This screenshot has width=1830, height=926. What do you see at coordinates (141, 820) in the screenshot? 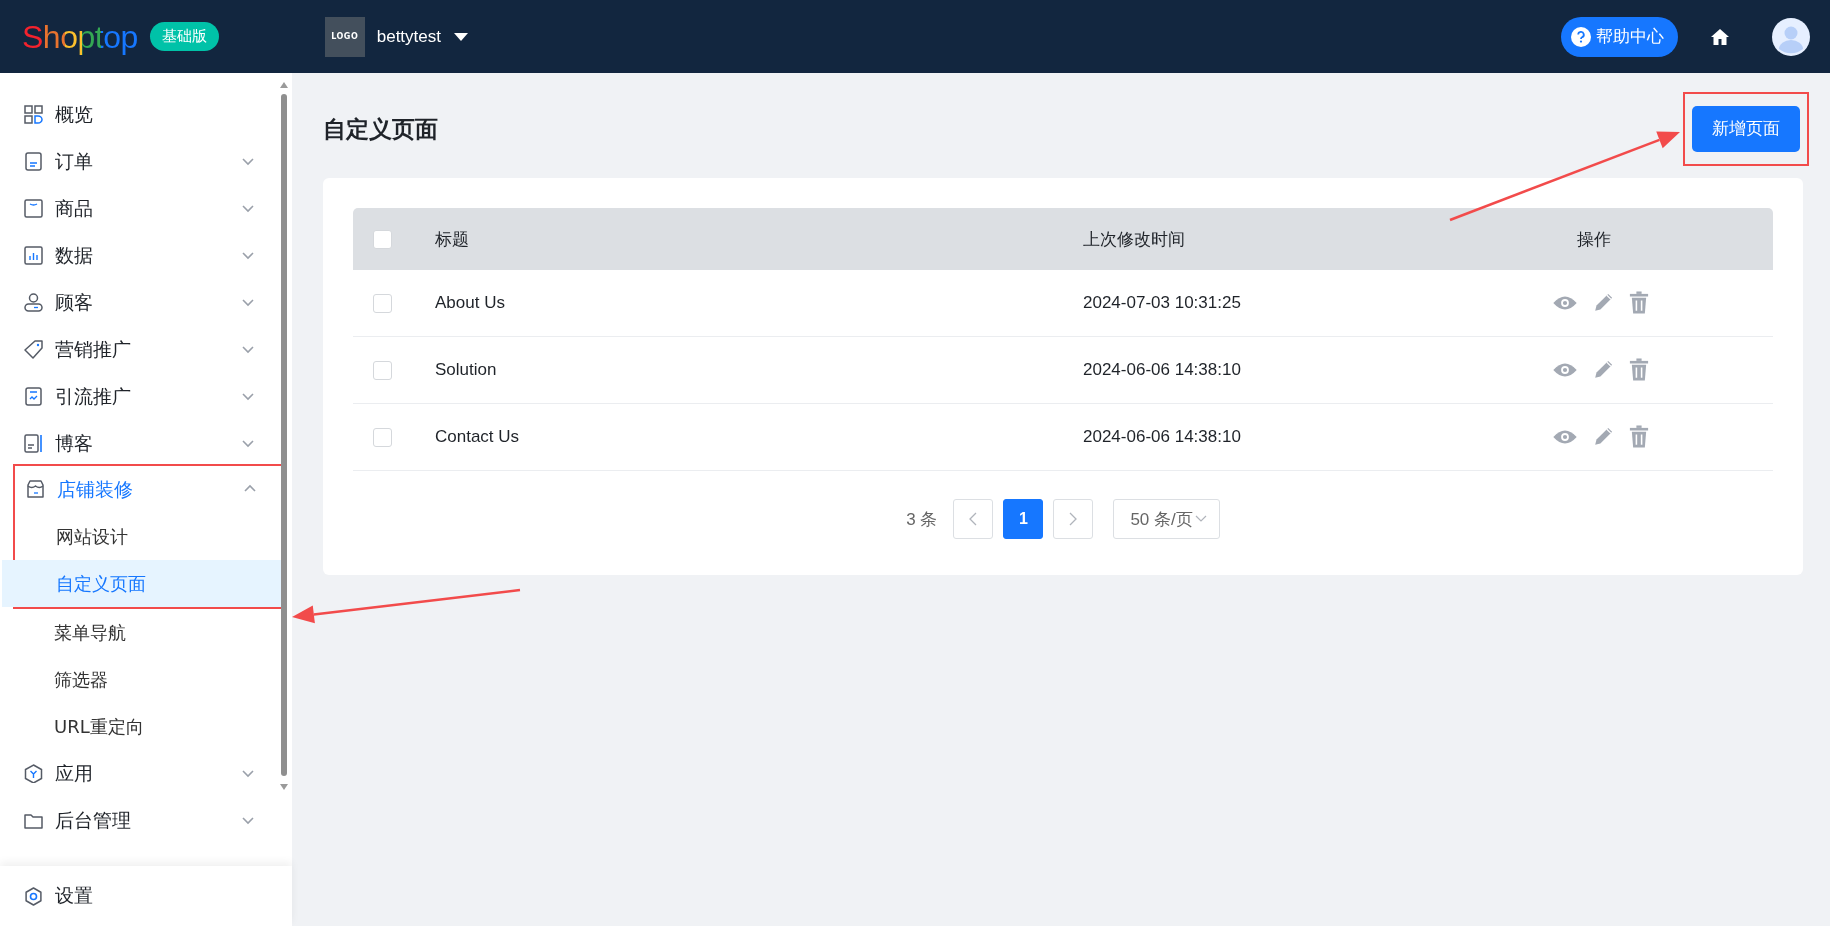
I see `sidebar-item: 后台管理` at bounding box center [141, 820].